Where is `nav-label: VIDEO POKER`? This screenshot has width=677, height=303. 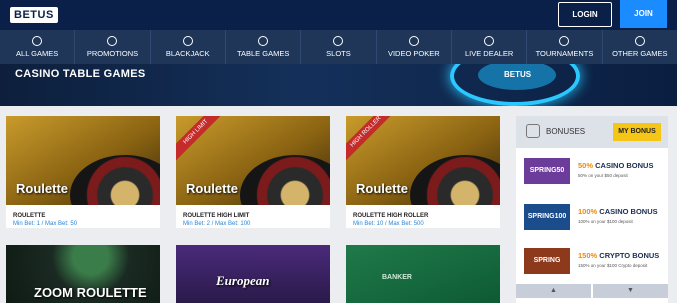
nav-label: VIDEO POKER is located at coordinates (413, 53).